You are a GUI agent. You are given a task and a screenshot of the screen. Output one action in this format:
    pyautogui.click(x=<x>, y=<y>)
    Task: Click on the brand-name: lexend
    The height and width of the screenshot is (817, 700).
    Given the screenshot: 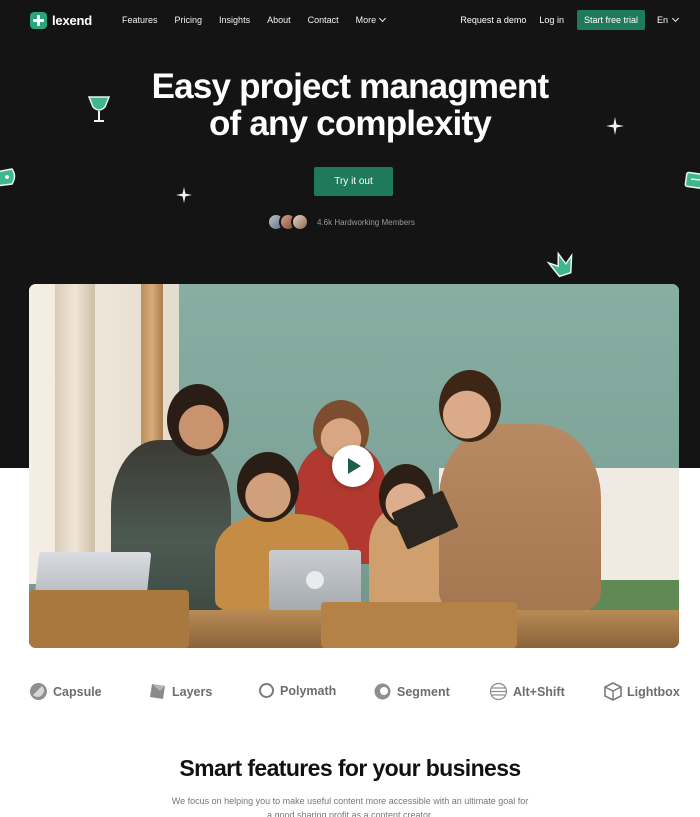 What is the action you would take?
    pyautogui.click(x=72, y=20)
    